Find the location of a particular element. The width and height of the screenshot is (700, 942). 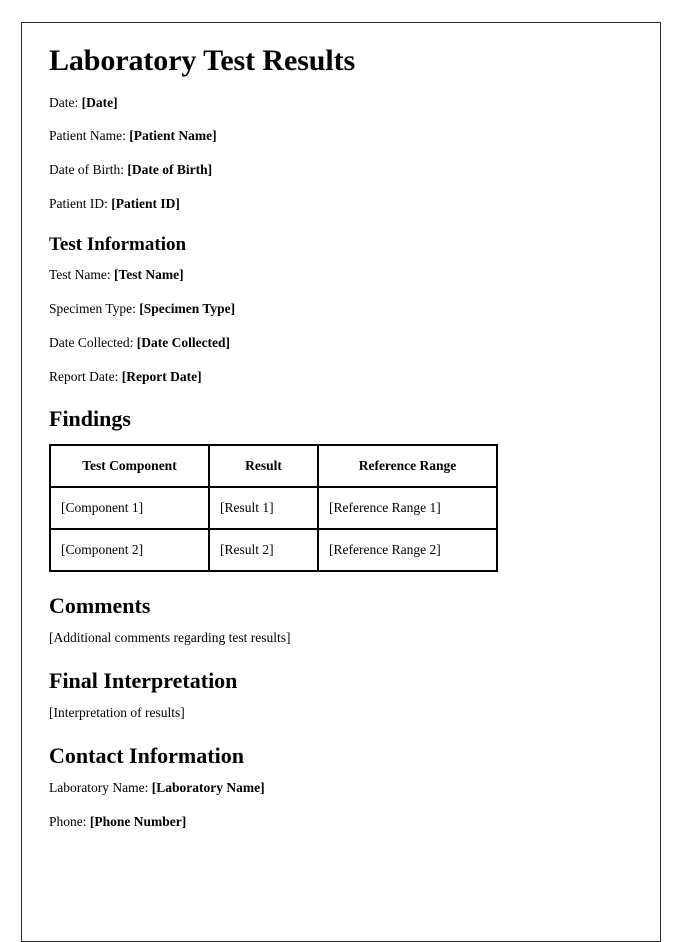

field-patient-name-label: Patient Name: is located at coordinates (87, 136).